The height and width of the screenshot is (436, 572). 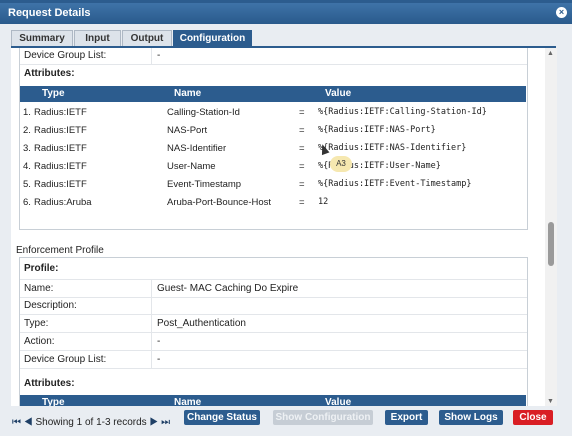 I want to click on tab-summary: Summary, so click(x=42, y=38).